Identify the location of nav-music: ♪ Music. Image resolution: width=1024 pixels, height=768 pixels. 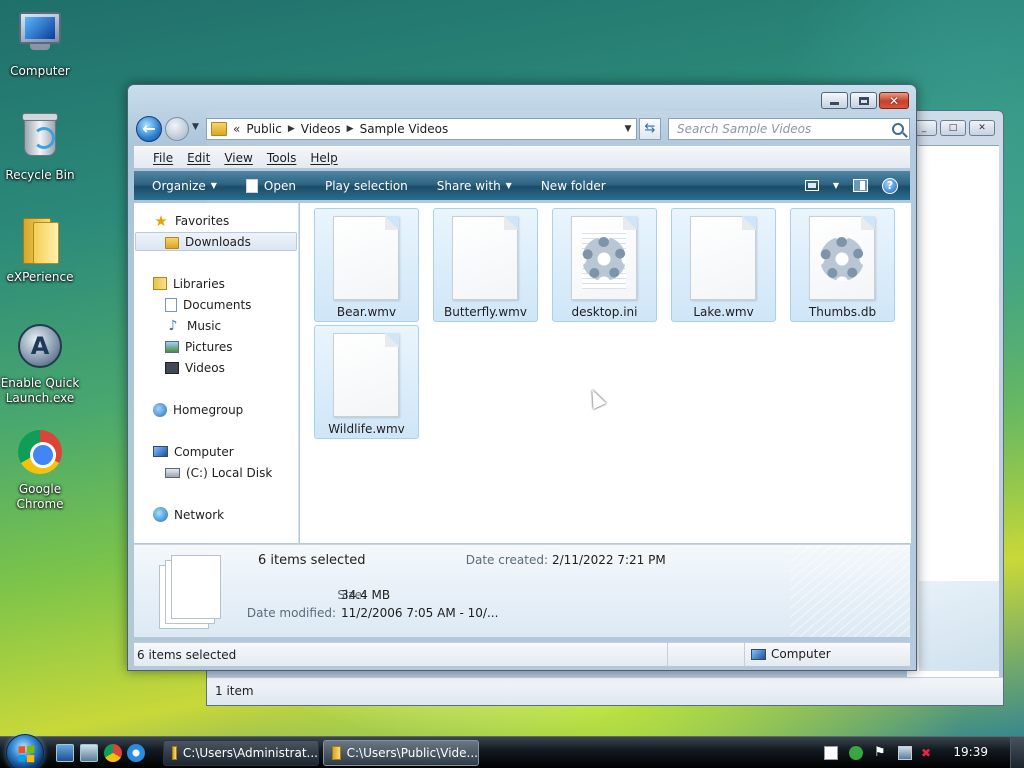
(193, 325).